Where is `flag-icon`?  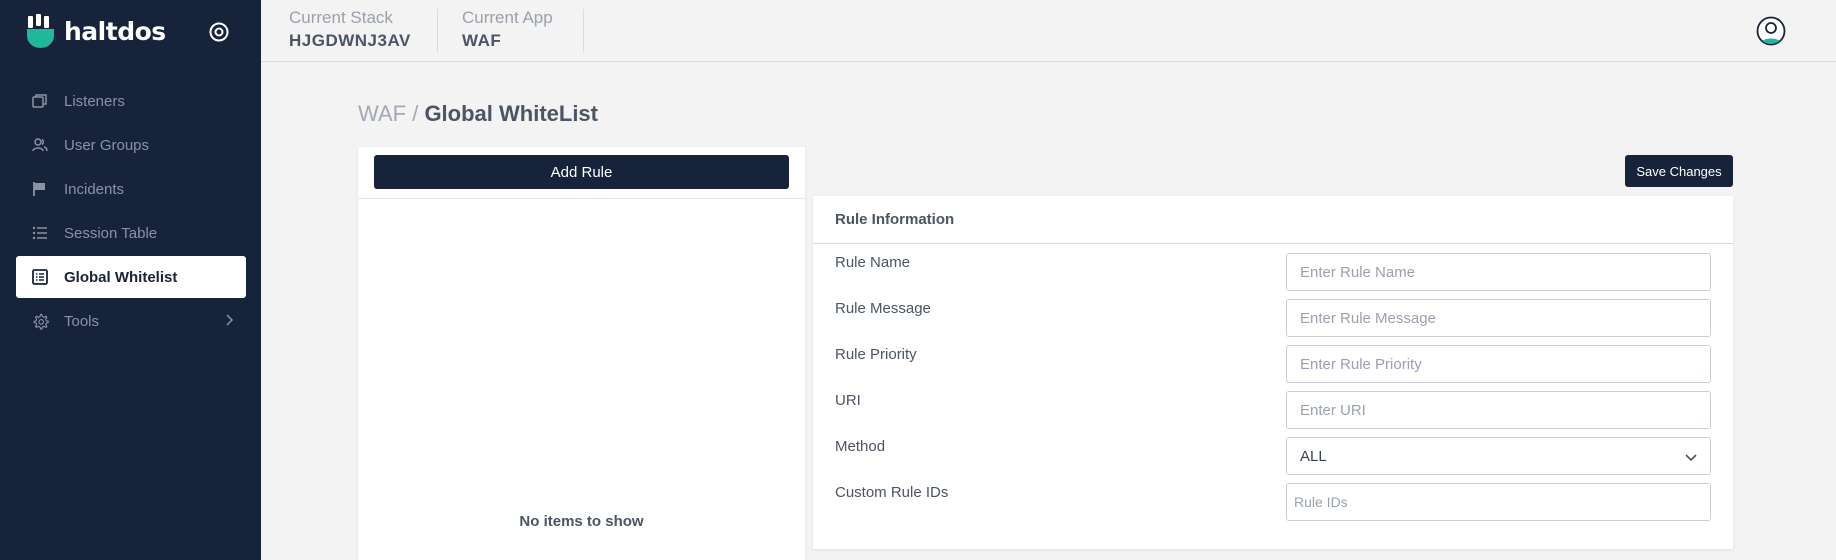
flag-icon is located at coordinates (40, 189).